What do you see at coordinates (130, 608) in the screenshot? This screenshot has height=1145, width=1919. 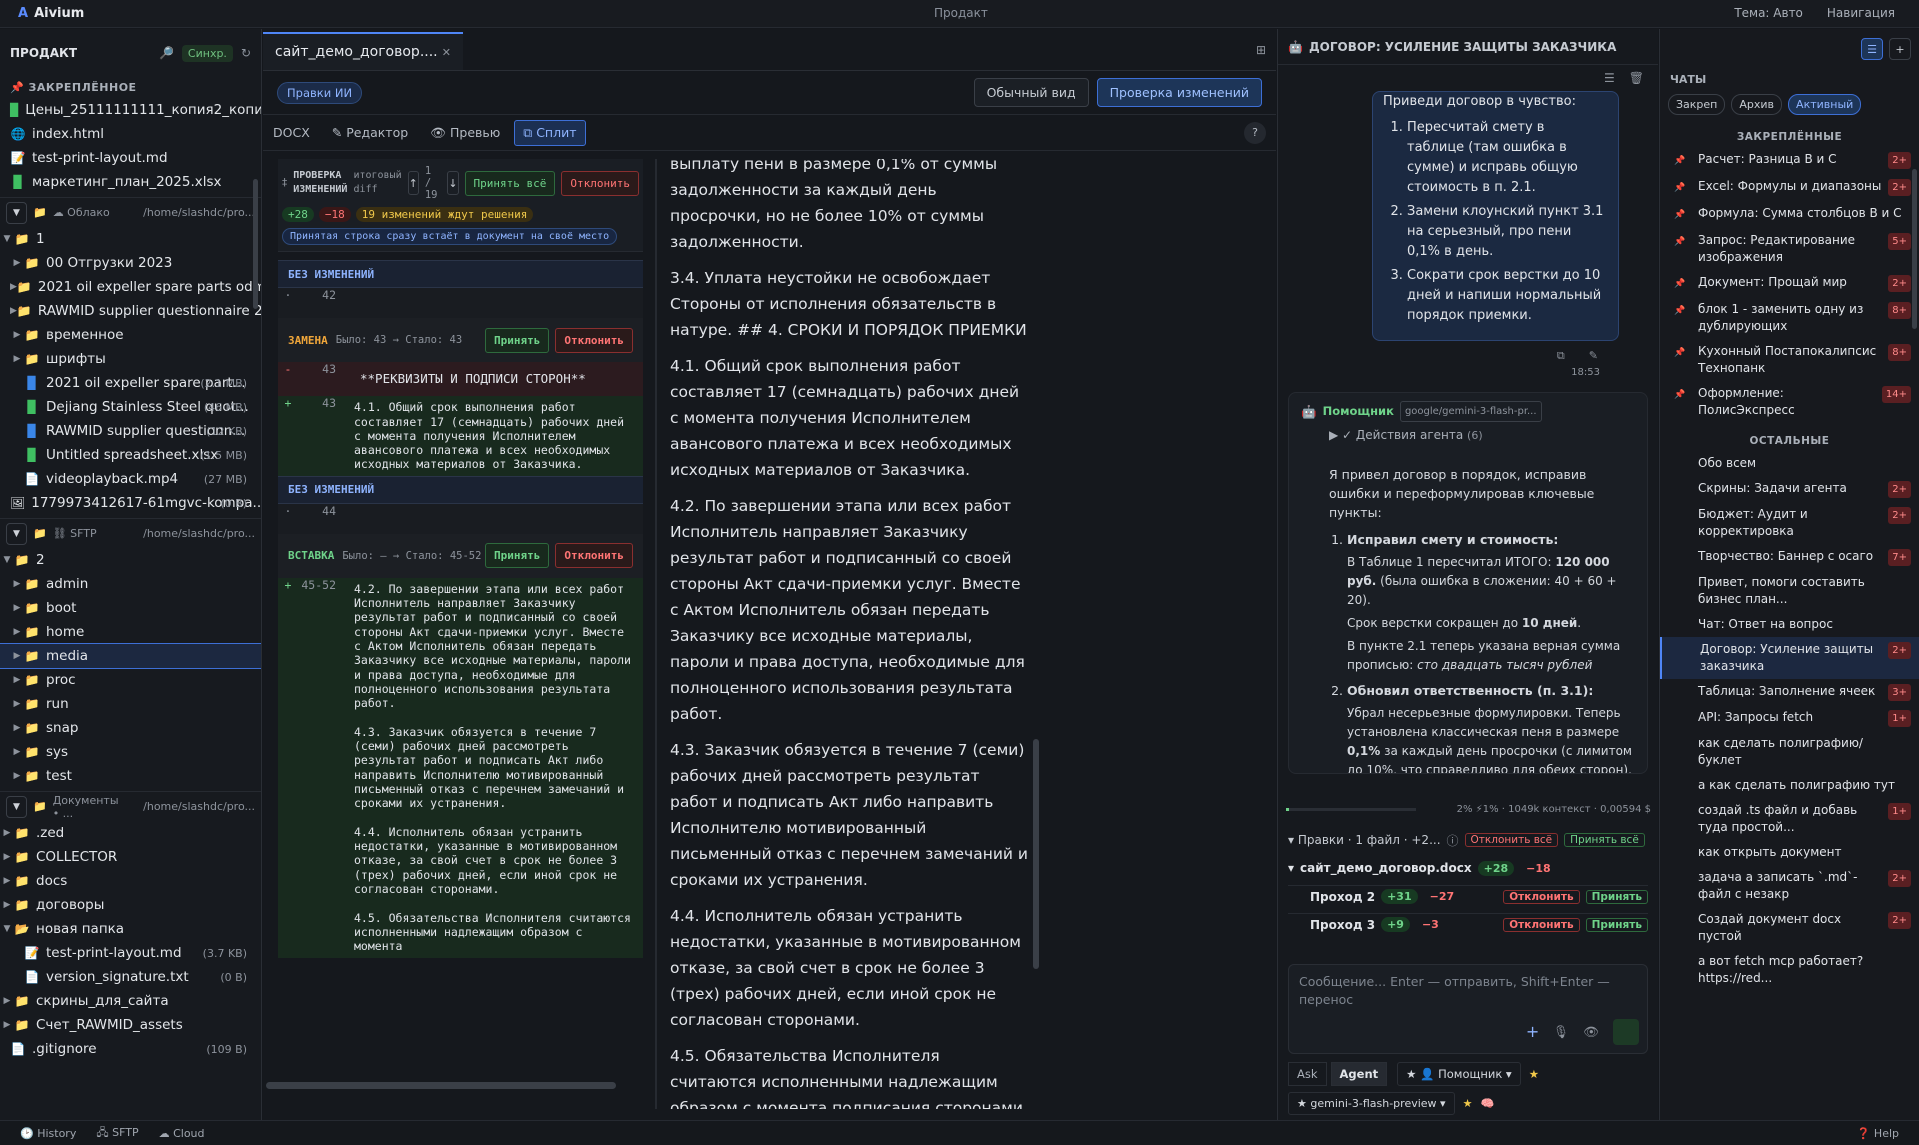 I see `tree-folder: ▶ 📁 boot` at bounding box center [130, 608].